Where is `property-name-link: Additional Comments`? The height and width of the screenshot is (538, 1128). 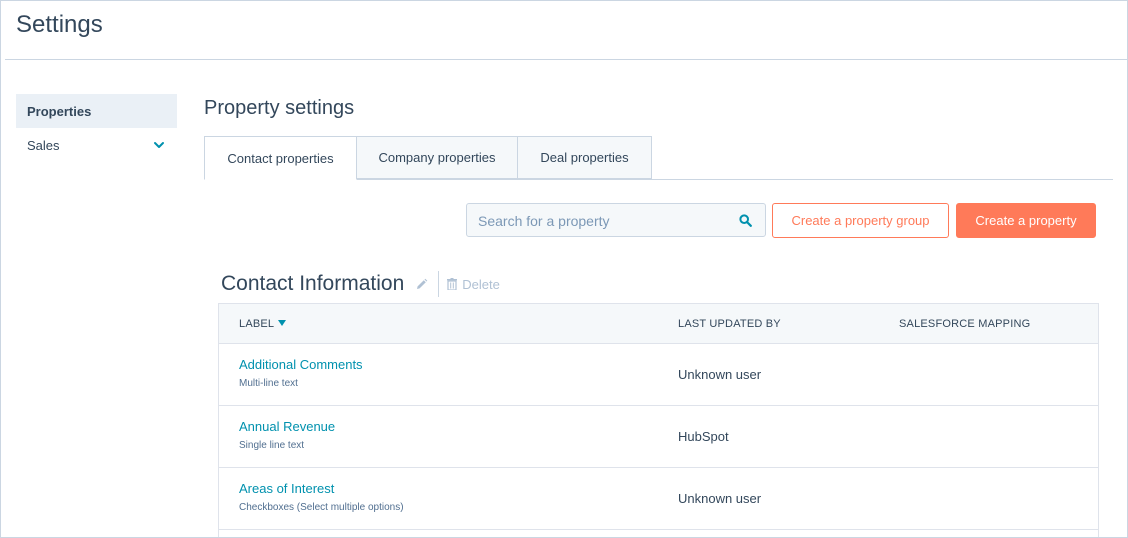 property-name-link: Additional Comments is located at coordinates (301, 364).